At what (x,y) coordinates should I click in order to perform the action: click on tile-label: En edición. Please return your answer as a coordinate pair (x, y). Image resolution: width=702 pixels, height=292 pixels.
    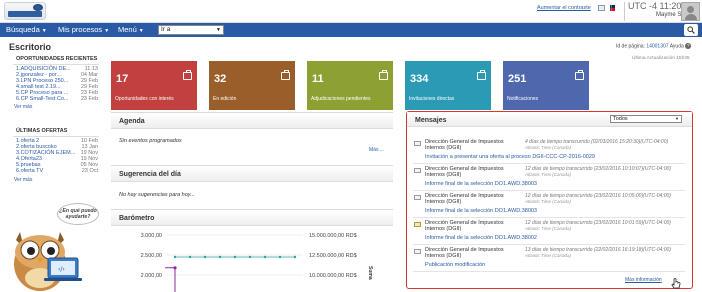
    Looking at the image, I should click on (225, 99).